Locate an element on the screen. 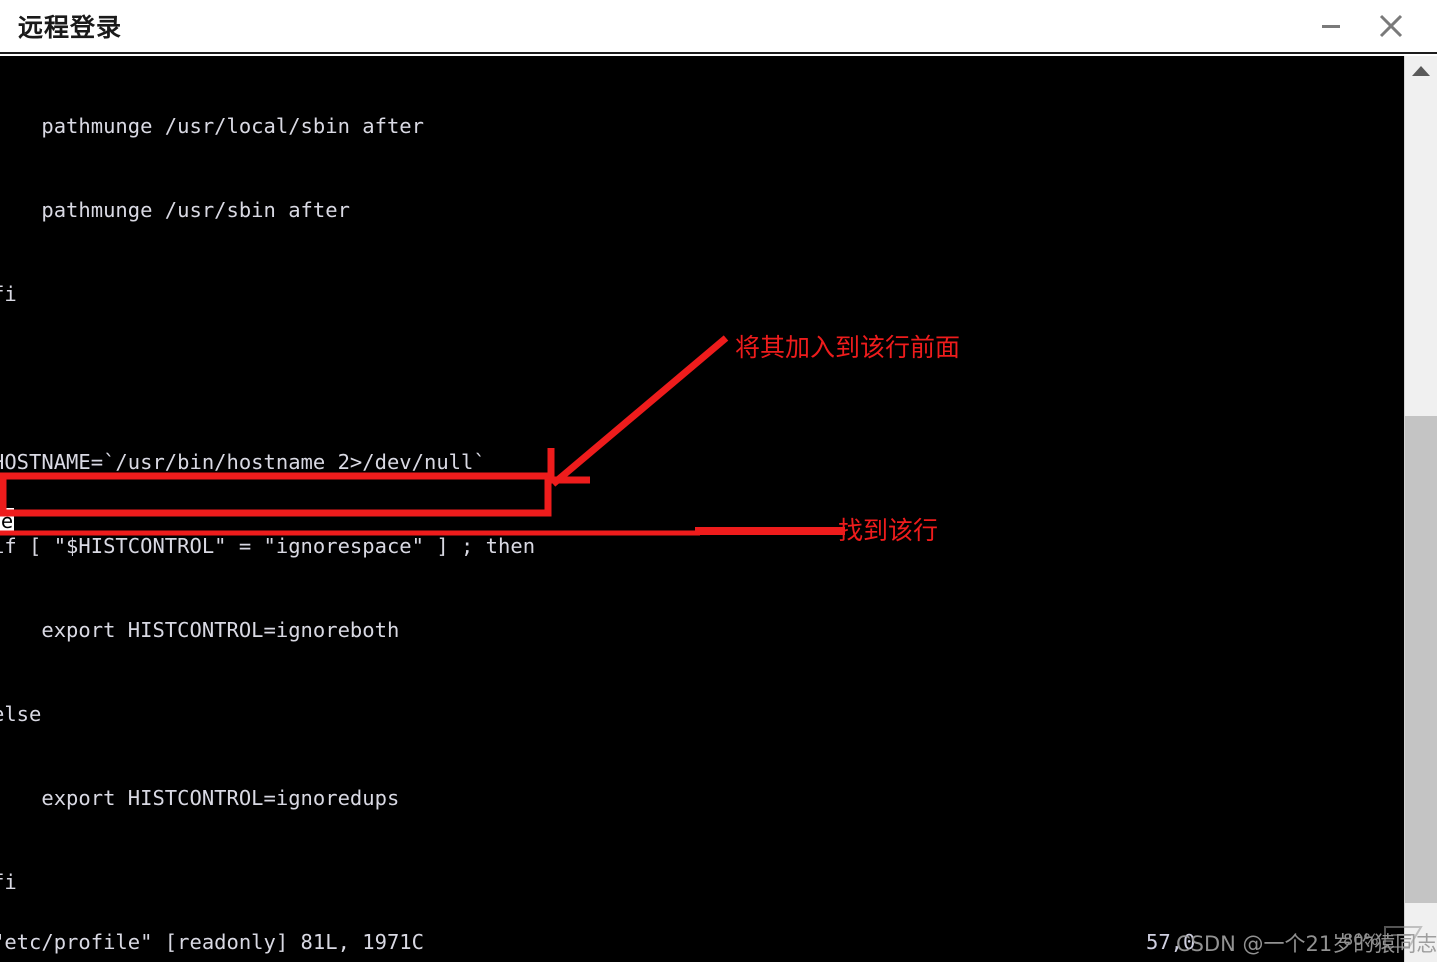 This screenshot has width=1437, height=962. minimize-icon is located at coordinates (1331, 26).